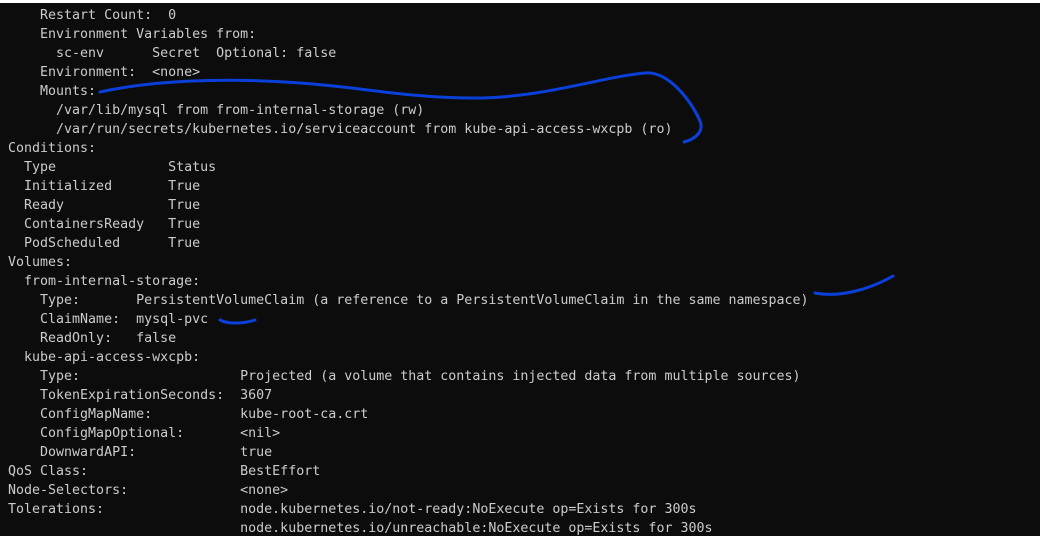  Describe the element at coordinates (164, 471) in the screenshot. I see `line-qos-class: QoS Class: BestEffort` at that location.